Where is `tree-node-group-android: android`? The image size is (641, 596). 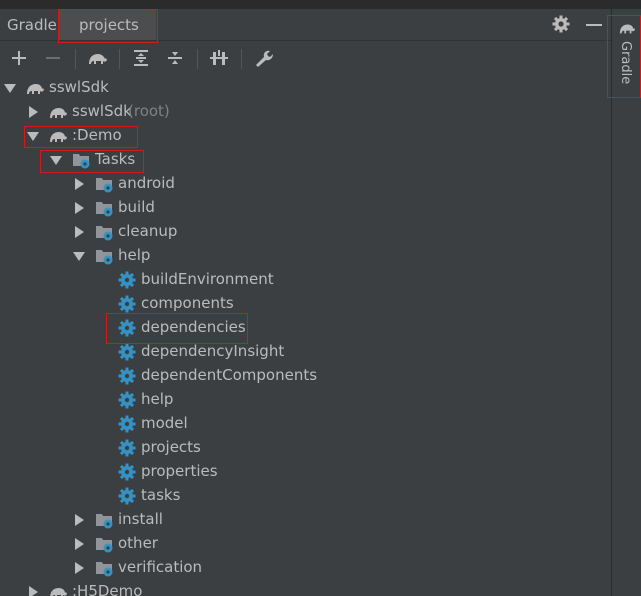 tree-node-group-android: android is located at coordinates (305, 184).